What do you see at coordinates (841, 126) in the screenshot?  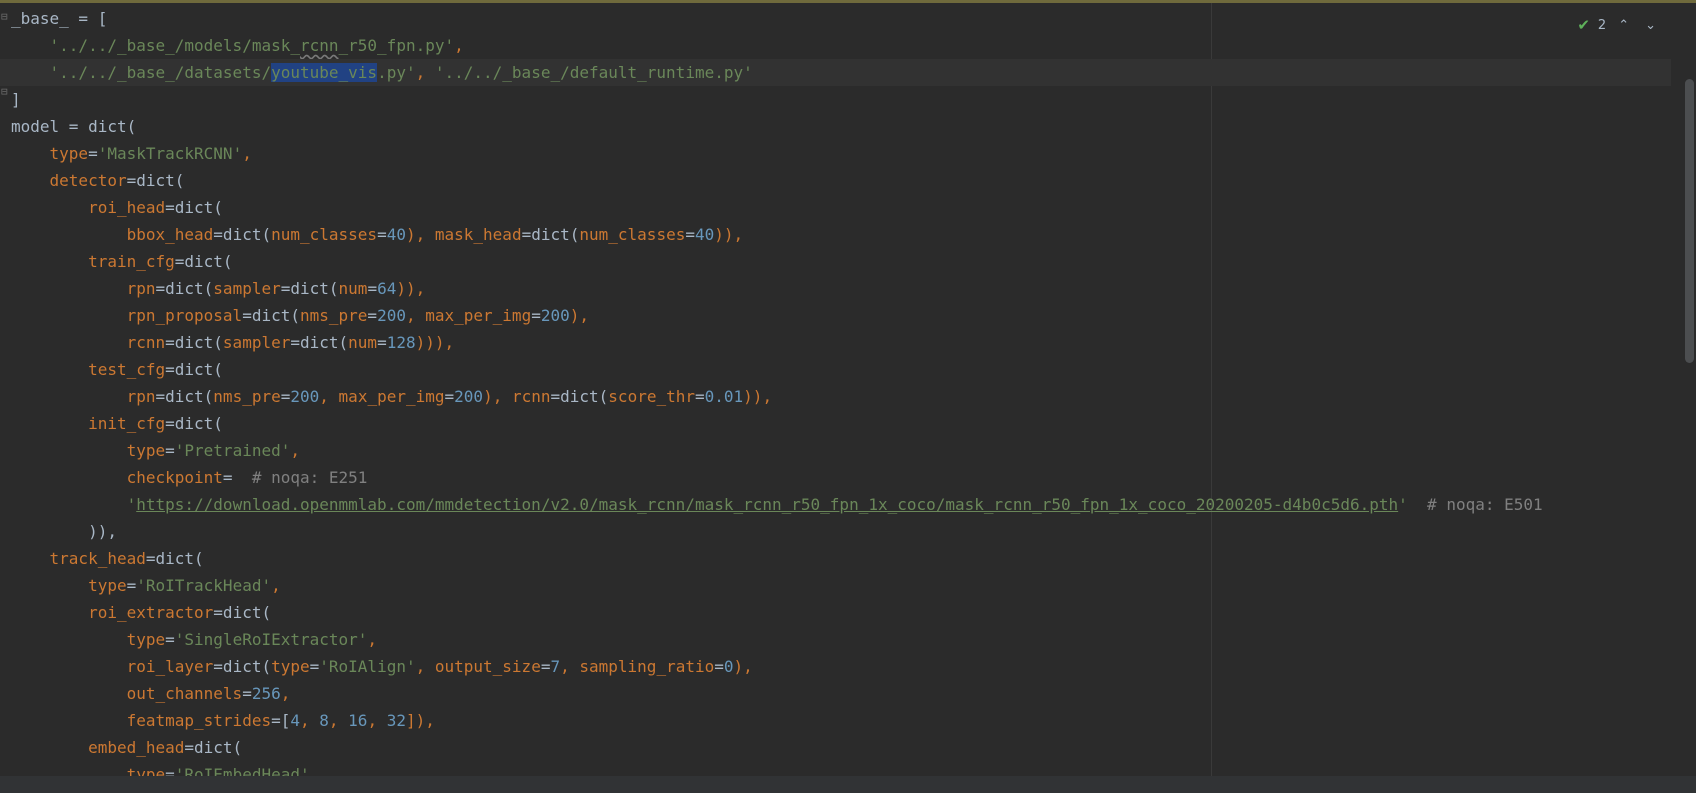 I see `code-line: model = dict(` at bounding box center [841, 126].